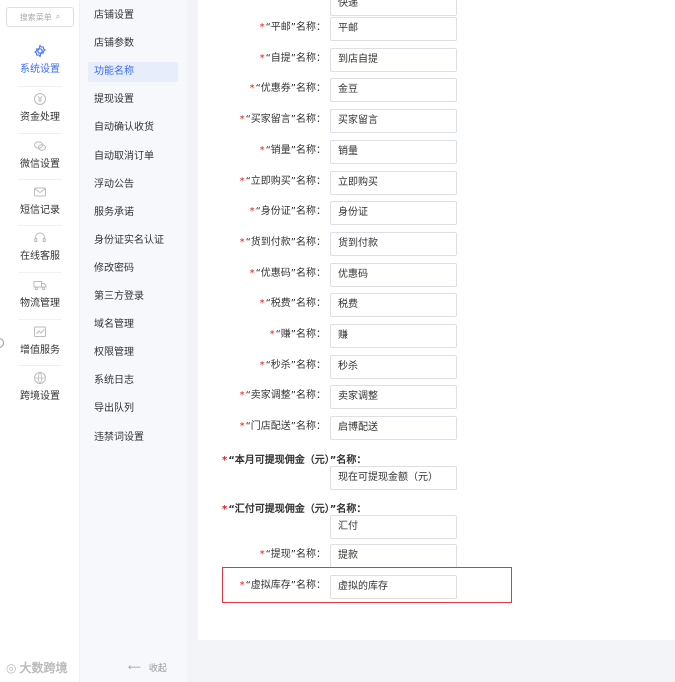  What do you see at coordinates (40, 200) in the screenshot?
I see `rail-item-3: 短信记录` at bounding box center [40, 200].